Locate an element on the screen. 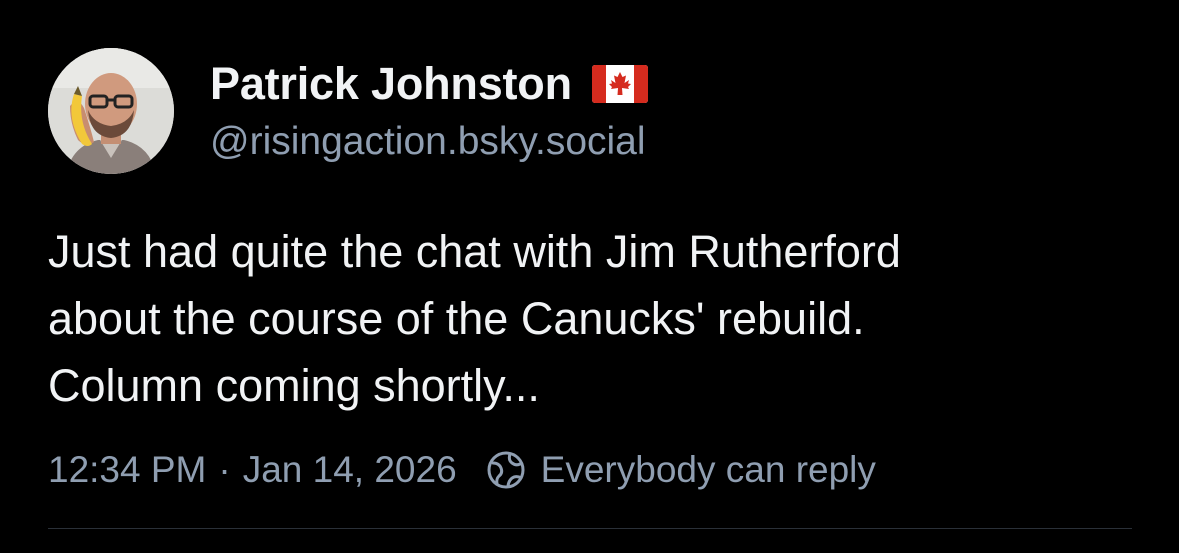 The width and height of the screenshot is (1179, 553). avatar-photo is located at coordinates (111, 111).